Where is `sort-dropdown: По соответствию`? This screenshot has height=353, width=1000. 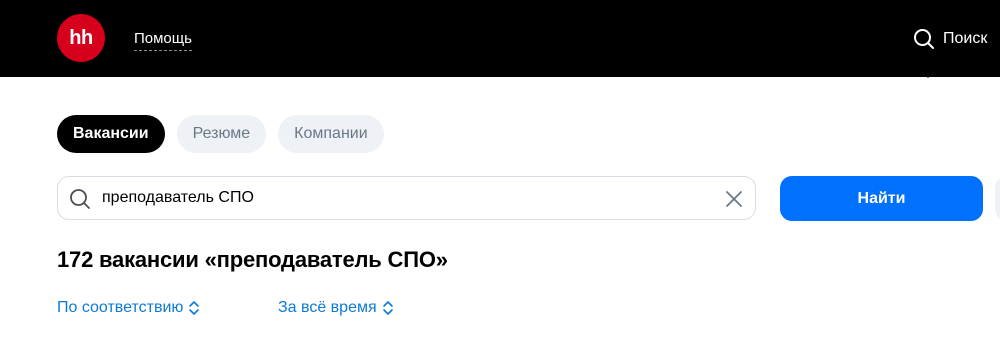 sort-dropdown: По соответствию is located at coordinates (128, 308).